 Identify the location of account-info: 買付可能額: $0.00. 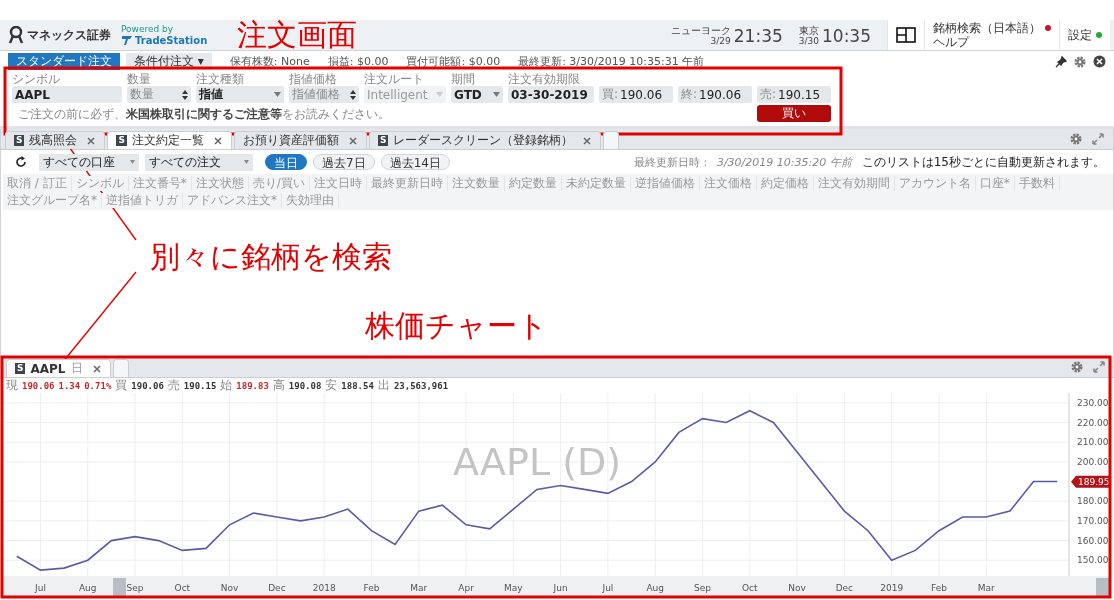
(453, 61).